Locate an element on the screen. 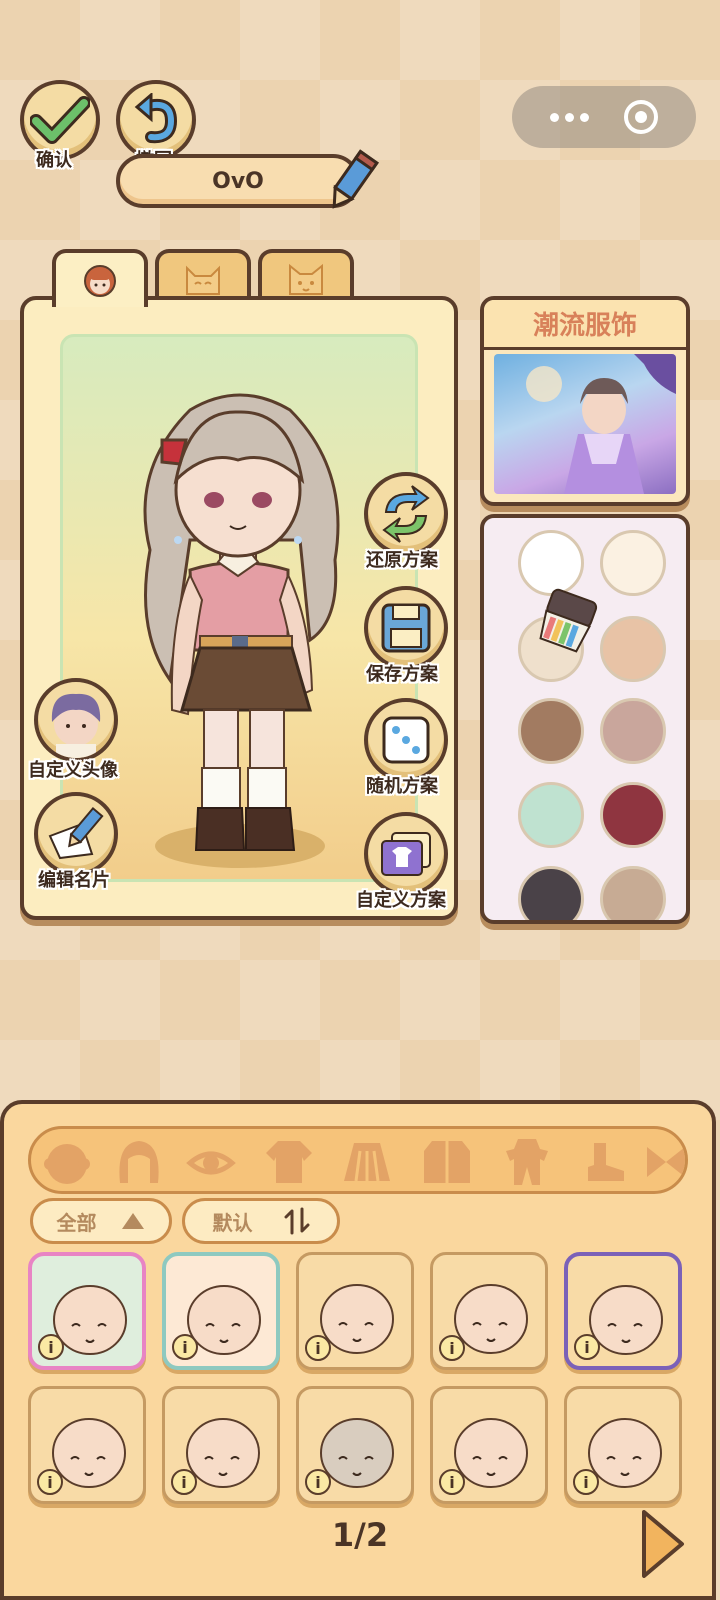  character-avatar is located at coordinates (240, 630).